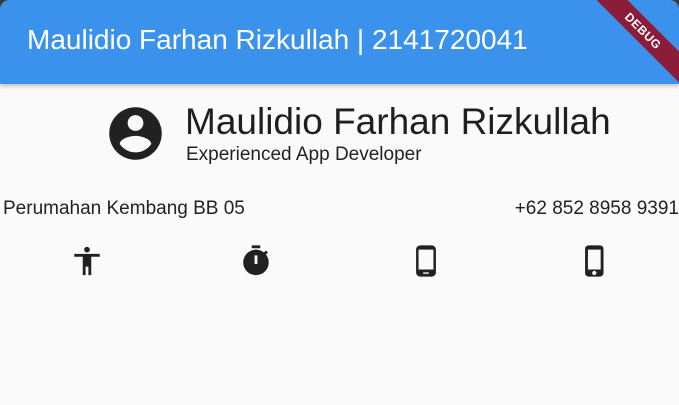 This screenshot has height=405, width=679. I want to click on profile-name: Maulidio Farhan Rizkullah, so click(398, 121).